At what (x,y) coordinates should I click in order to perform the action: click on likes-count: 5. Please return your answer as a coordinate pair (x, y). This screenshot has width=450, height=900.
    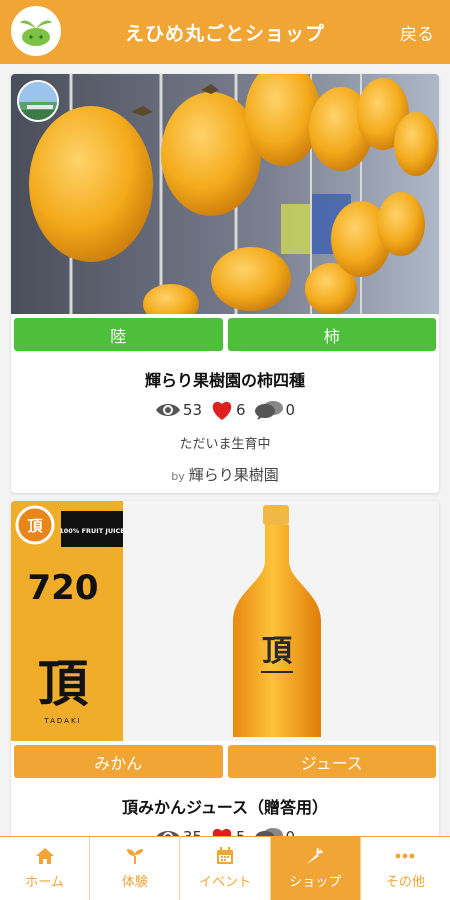
    Looking at the image, I should click on (241, 832).